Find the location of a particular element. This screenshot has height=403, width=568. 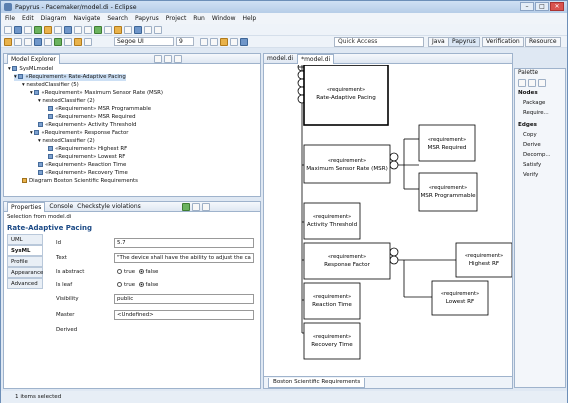

menu-file: File is located at coordinates (10, 18).